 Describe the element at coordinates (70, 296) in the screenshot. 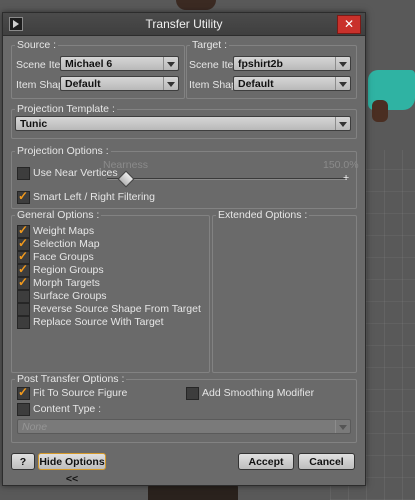

I see `surface-groups-label: Surface Groups` at that location.